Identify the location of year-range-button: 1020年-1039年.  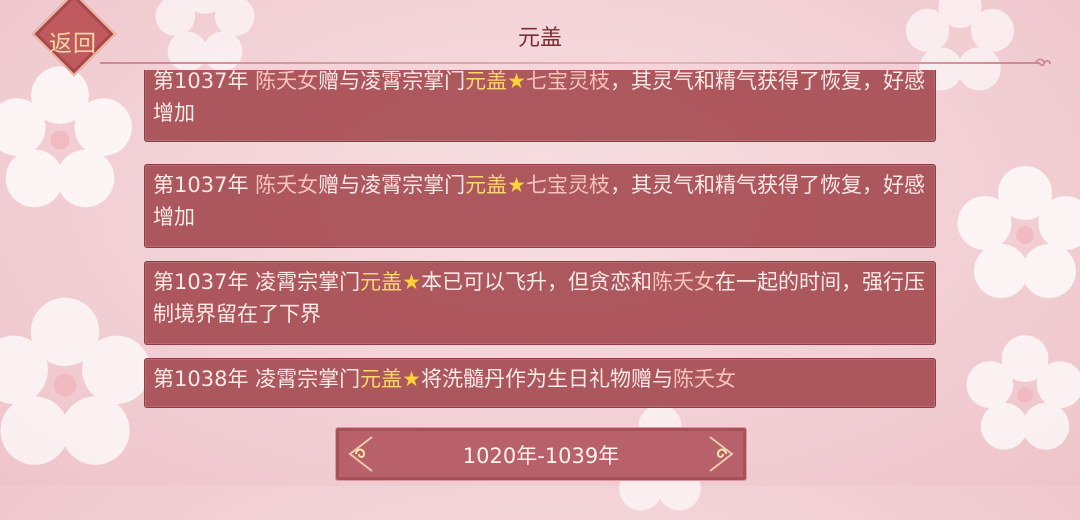
(541, 454).